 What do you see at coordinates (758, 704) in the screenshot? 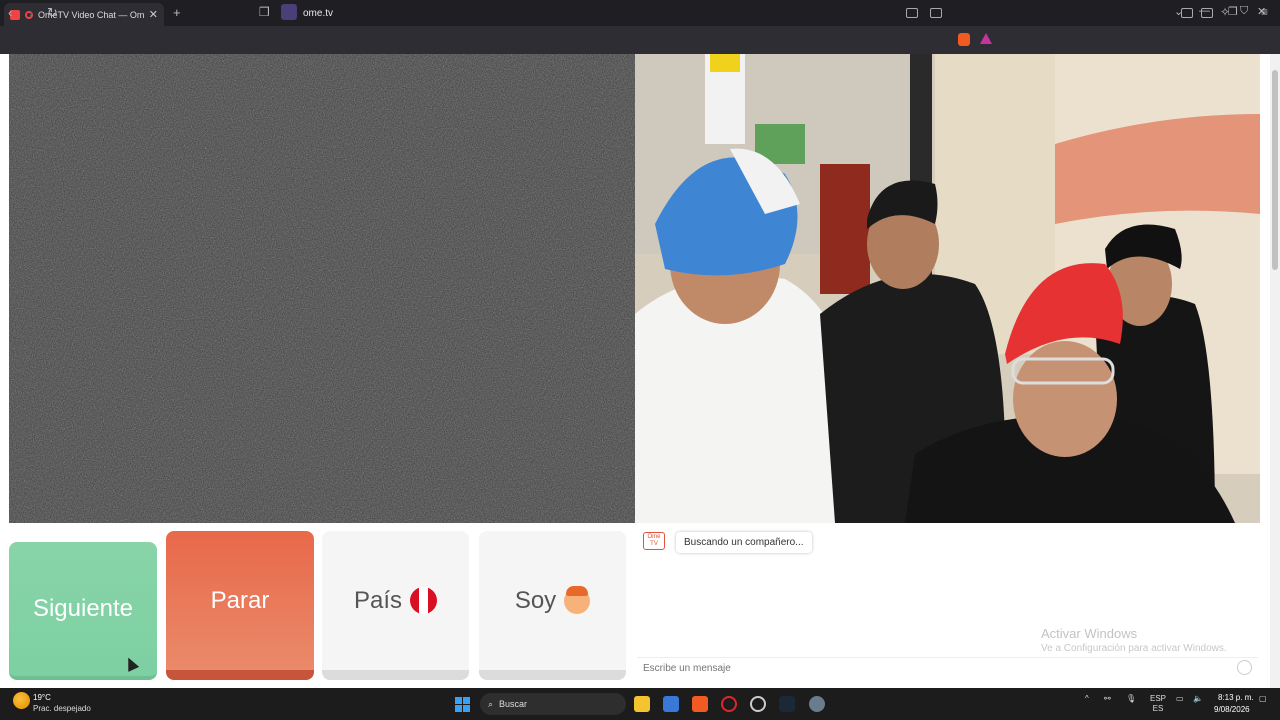
I see `chrome-icon` at bounding box center [758, 704].